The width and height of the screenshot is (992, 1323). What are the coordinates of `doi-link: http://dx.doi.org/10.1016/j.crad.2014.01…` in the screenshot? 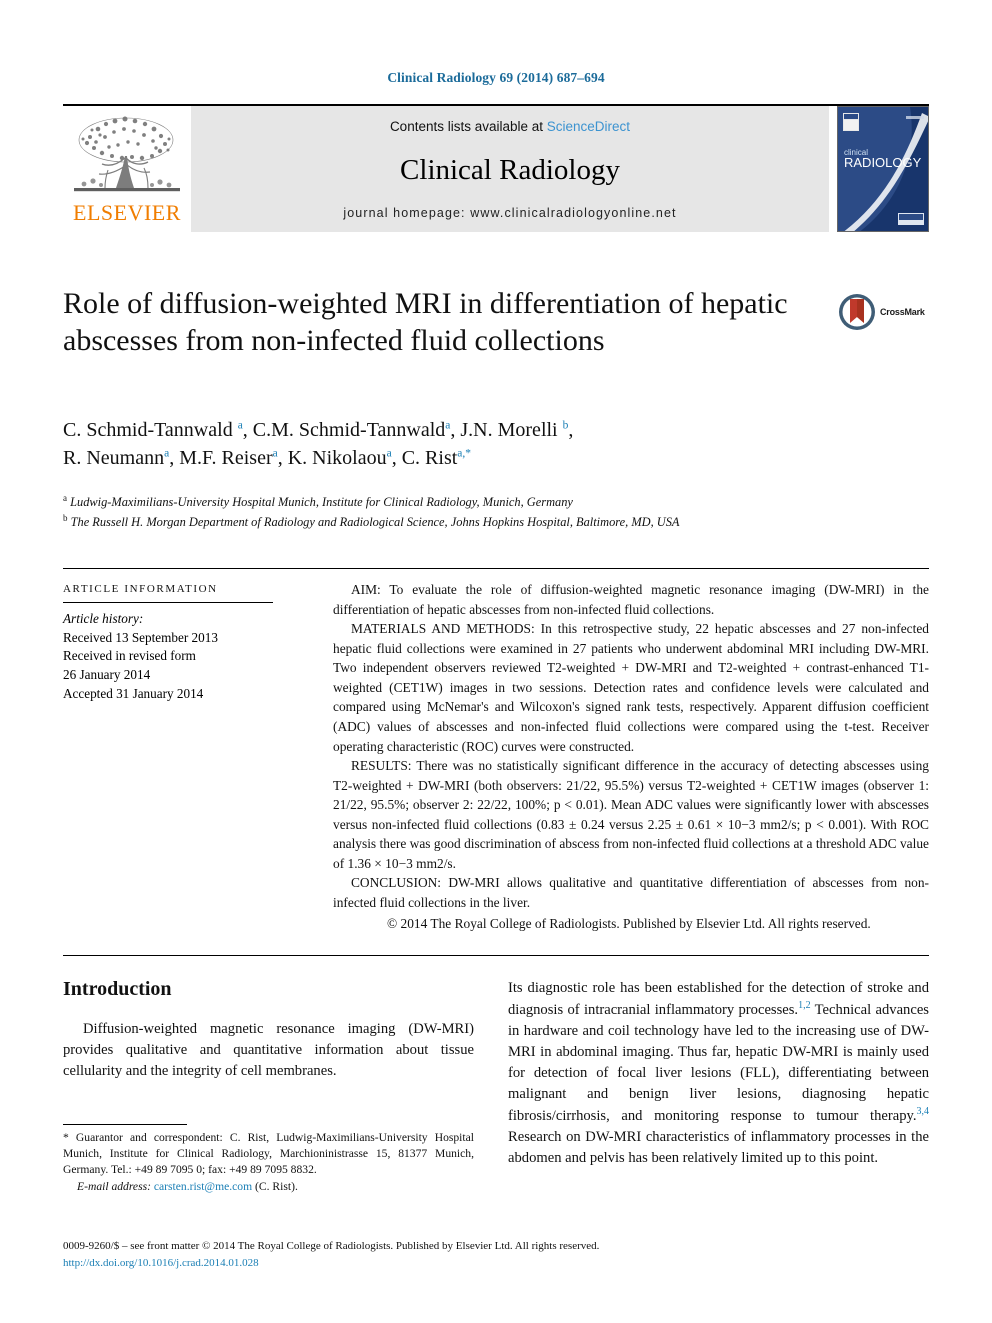 It's located at (496, 1263).